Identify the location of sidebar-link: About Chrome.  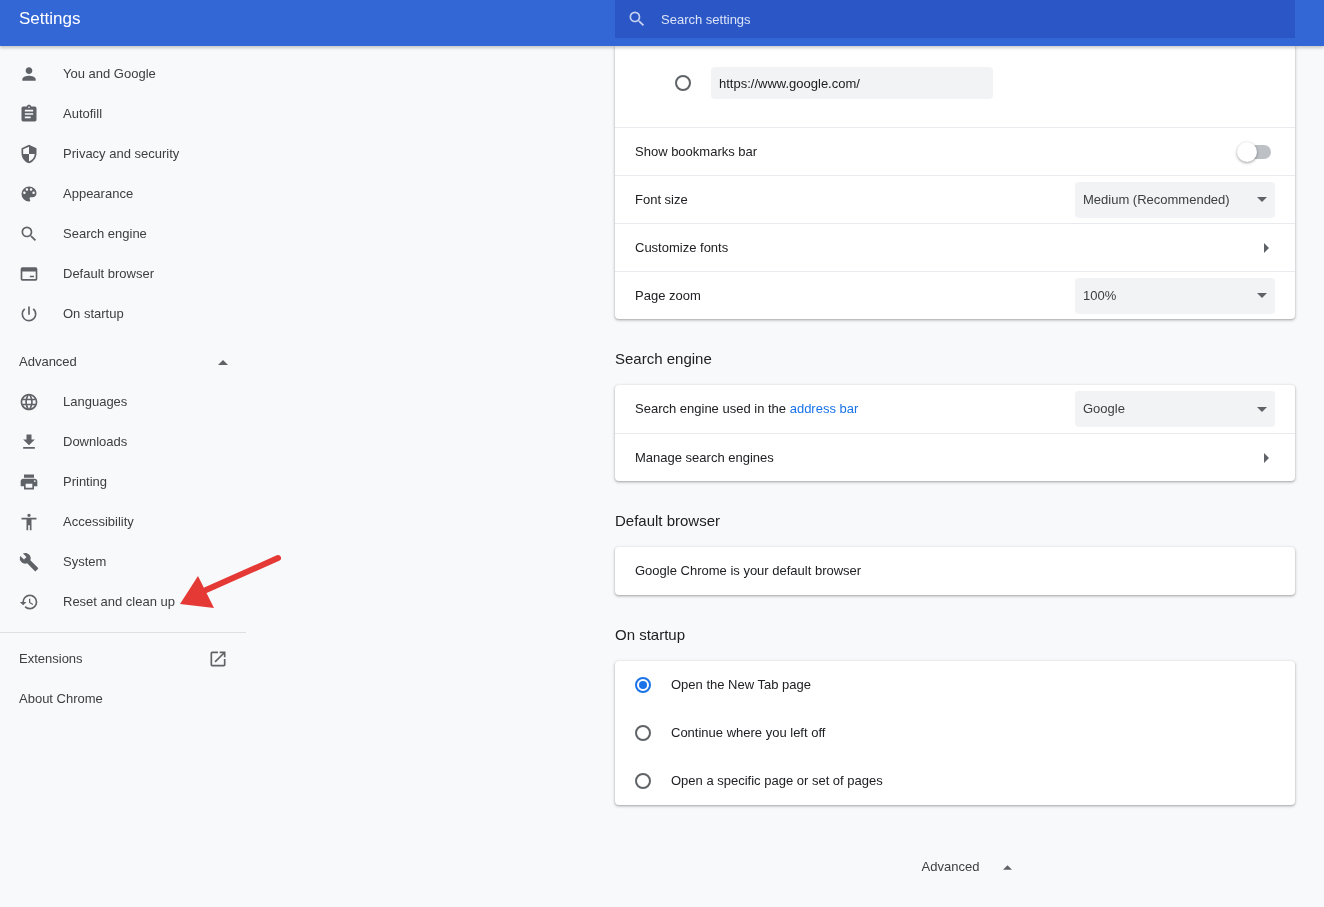
(123, 699).